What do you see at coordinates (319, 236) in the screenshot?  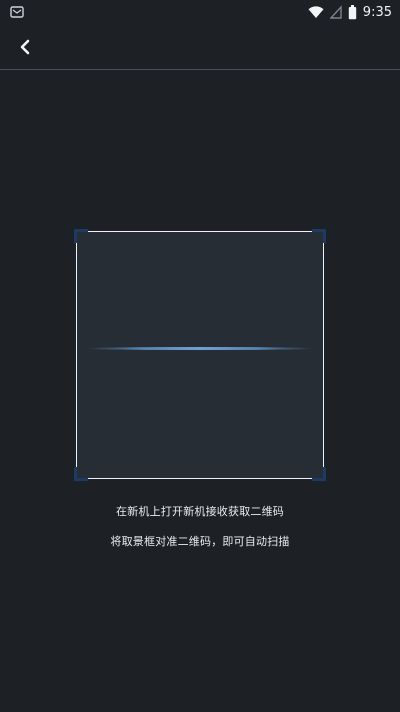 I see `corner-top-right` at bounding box center [319, 236].